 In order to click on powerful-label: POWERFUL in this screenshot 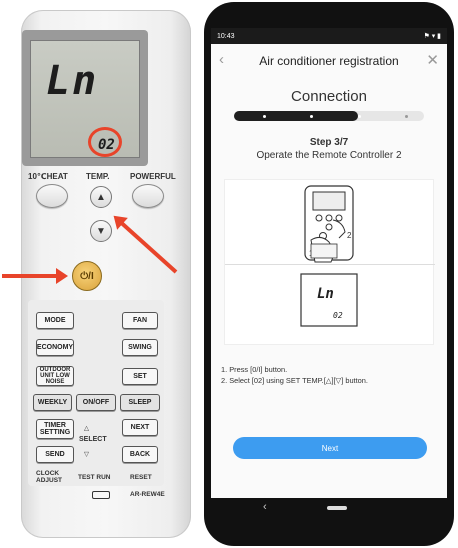, I will do `click(153, 176)`.